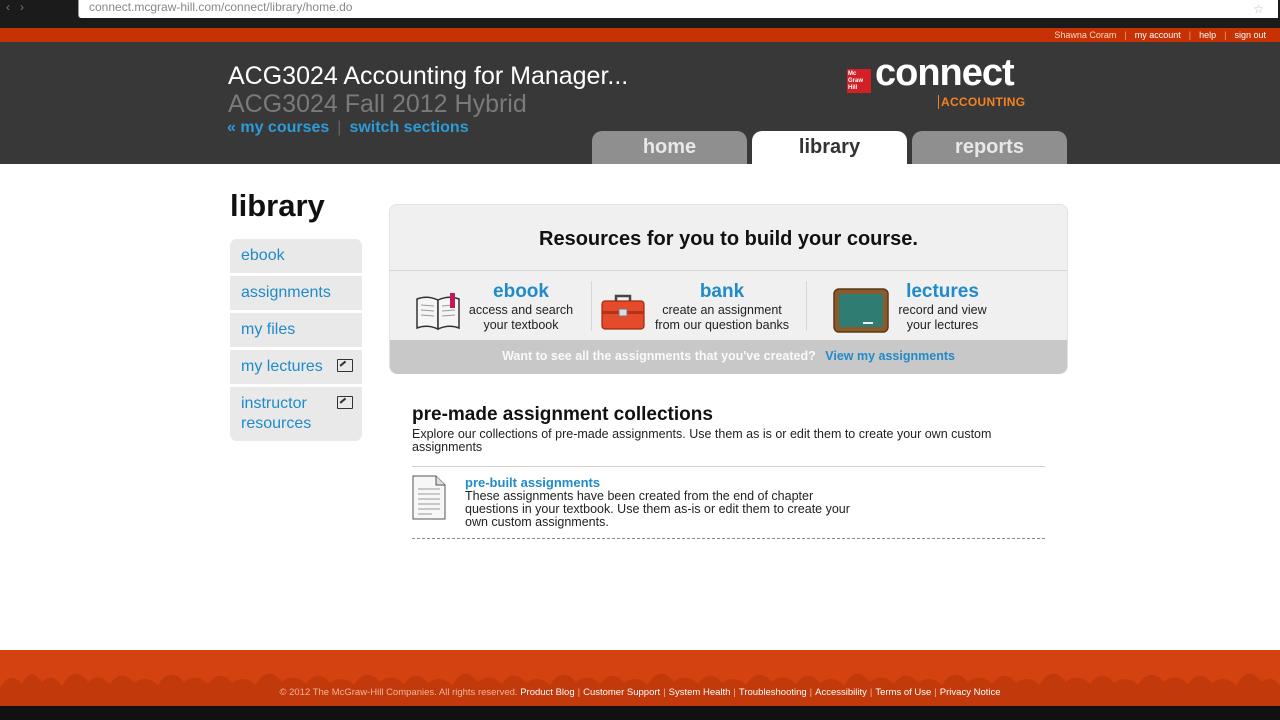  What do you see at coordinates (20, 7) in the screenshot?
I see `browser-nav-arrows-icon: ‹›` at bounding box center [20, 7].